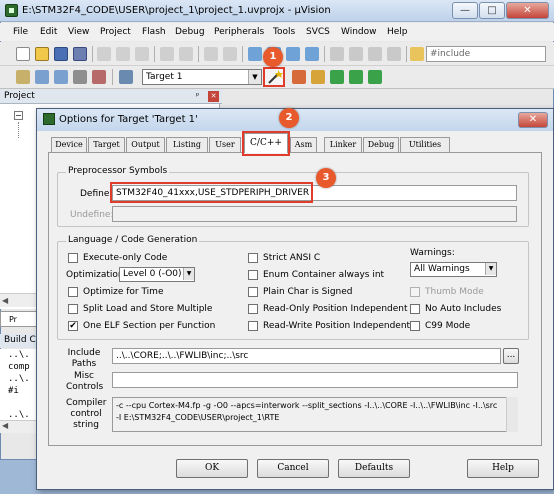 The height and width of the screenshot is (494, 554). Describe the element at coordinates (42, 54) in the screenshot. I see `open-folder-icon` at that location.